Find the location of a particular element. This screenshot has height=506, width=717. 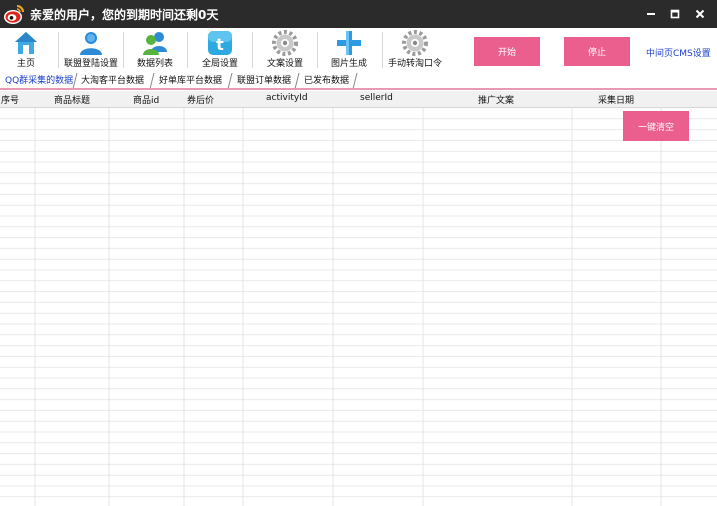

toolbar-alliance-login-button: 联盟登陆设置 is located at coordinates (91, 50).